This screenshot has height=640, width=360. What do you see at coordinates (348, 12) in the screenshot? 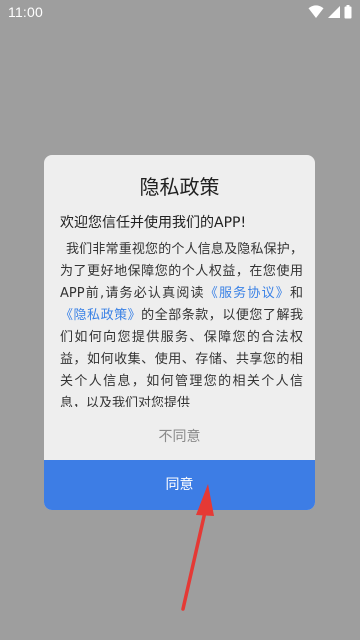
I see `battery-icon` at bounding box center [348, 12].